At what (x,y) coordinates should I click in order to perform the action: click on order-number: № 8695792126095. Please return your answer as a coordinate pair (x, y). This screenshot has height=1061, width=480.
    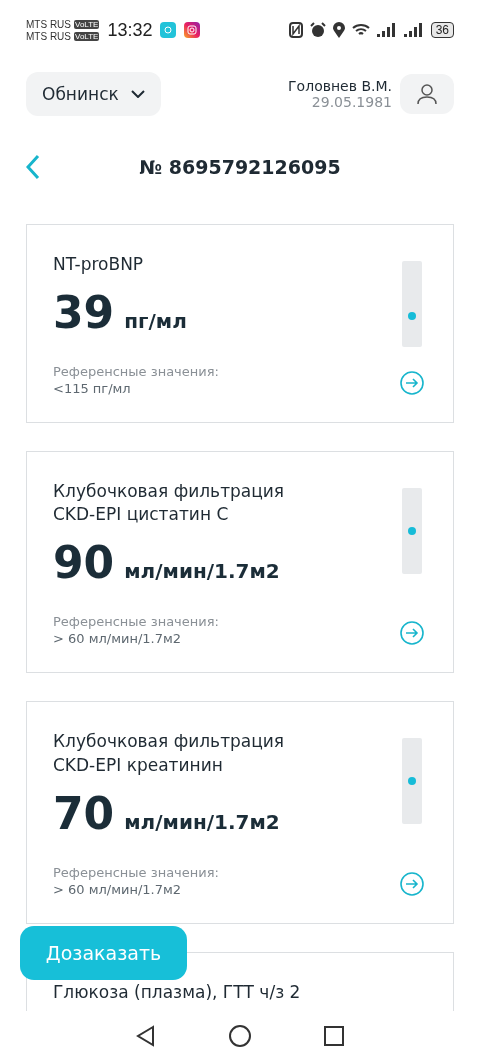
    Looking at the image, I should click on (240, 167).